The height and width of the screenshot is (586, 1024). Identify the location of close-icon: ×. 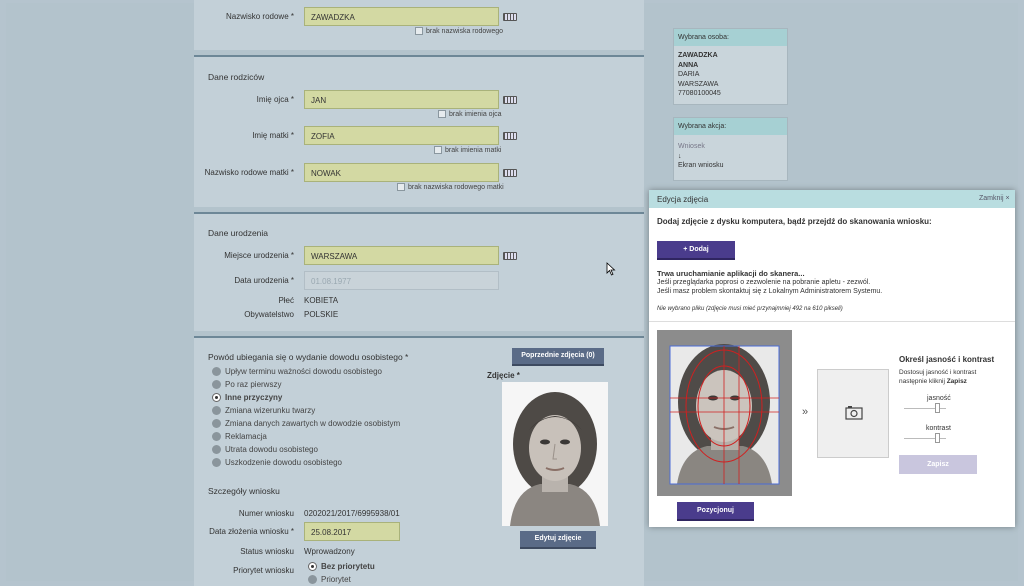
(1007, 198).